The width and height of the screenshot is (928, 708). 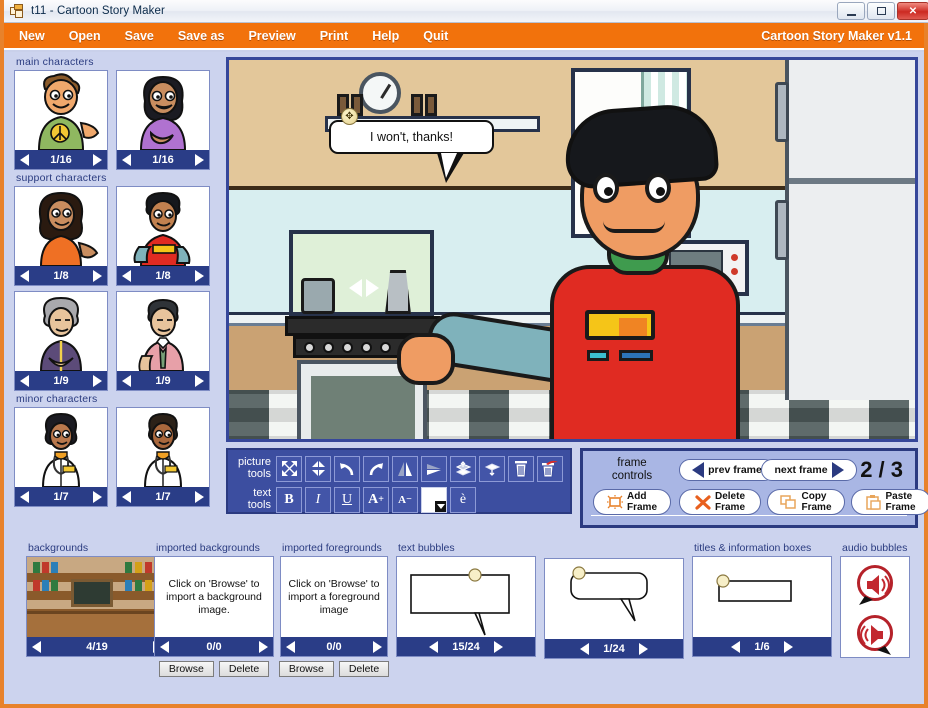 What do you see at coordinates (435, 36) in the screenshot?
I see `menu-quit: Quit` at bounding box center [435, 36].